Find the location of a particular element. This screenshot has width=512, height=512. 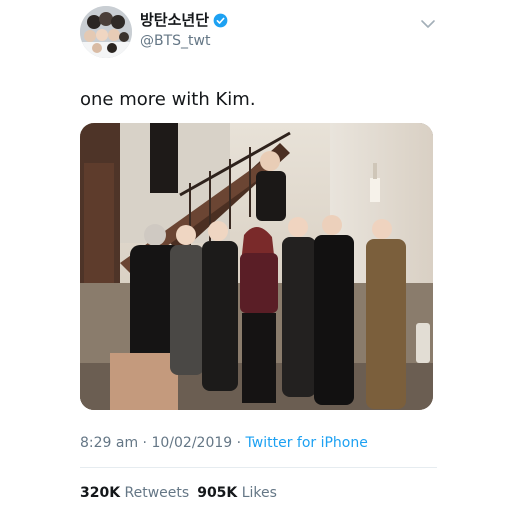

verified-badge-icon is located at coordinates (220, 20).